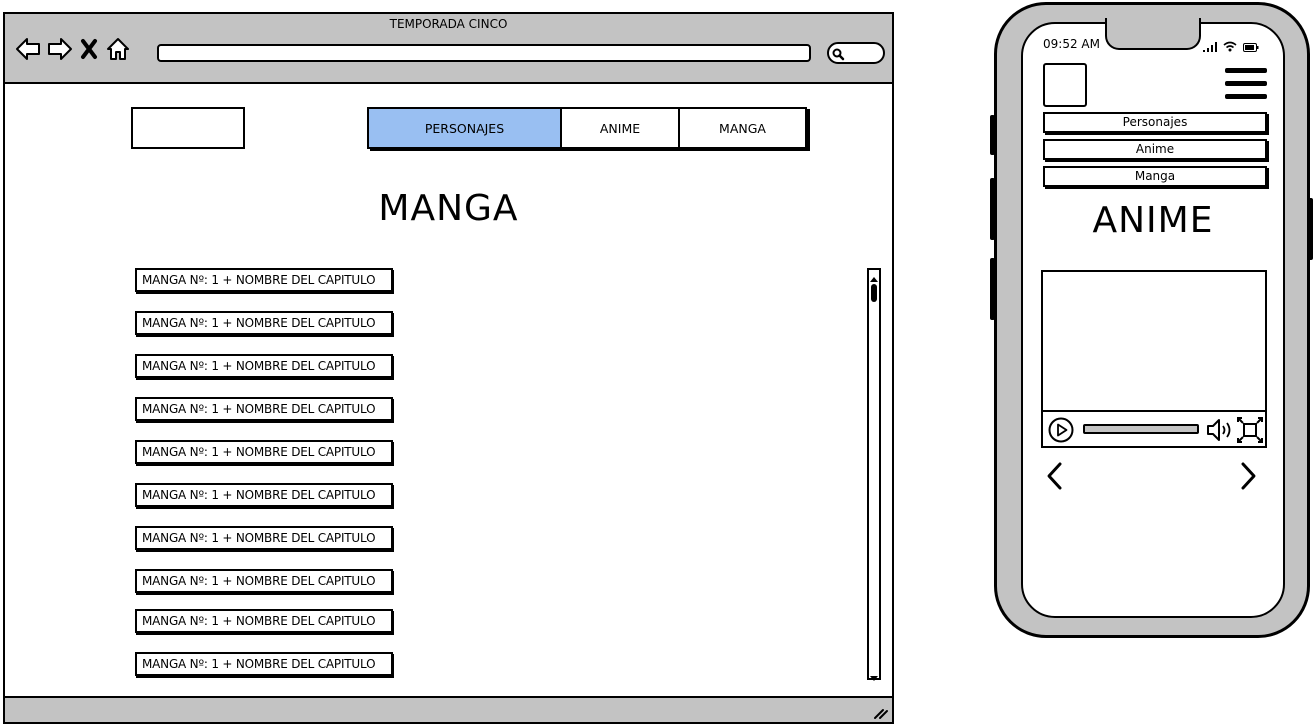 Image resolution: width=1314 pixels, height=727 pixels. Describe the element at coordinates (1249, 476) in the screenshot. I see `chevron-right-icon` at that location.